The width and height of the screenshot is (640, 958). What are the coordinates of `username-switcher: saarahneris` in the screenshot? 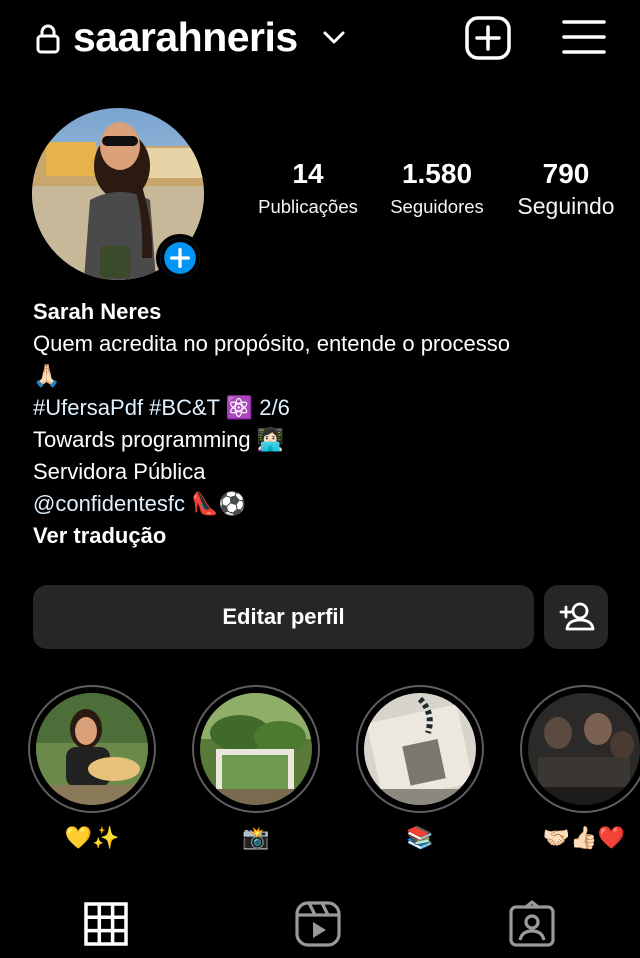 It's located at (185, 37).